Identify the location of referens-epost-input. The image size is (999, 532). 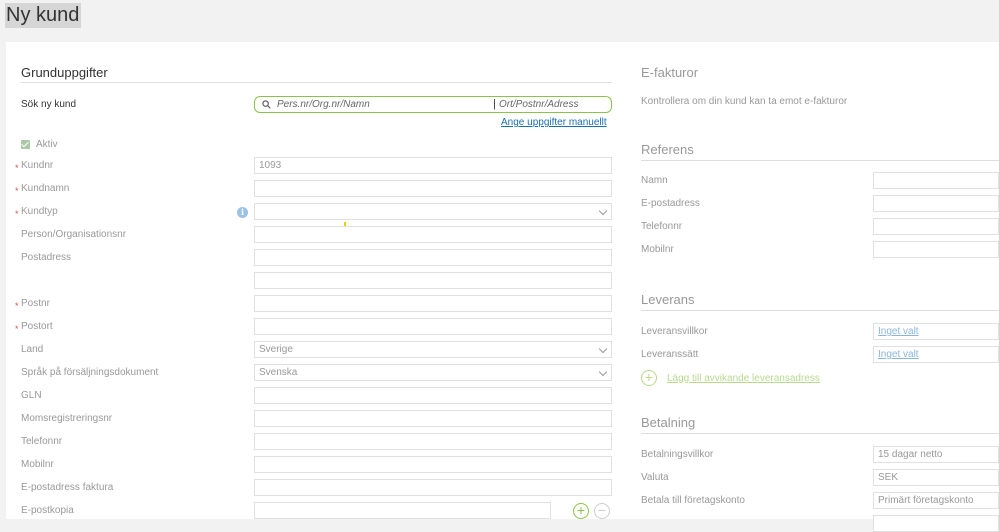
(936, 203).